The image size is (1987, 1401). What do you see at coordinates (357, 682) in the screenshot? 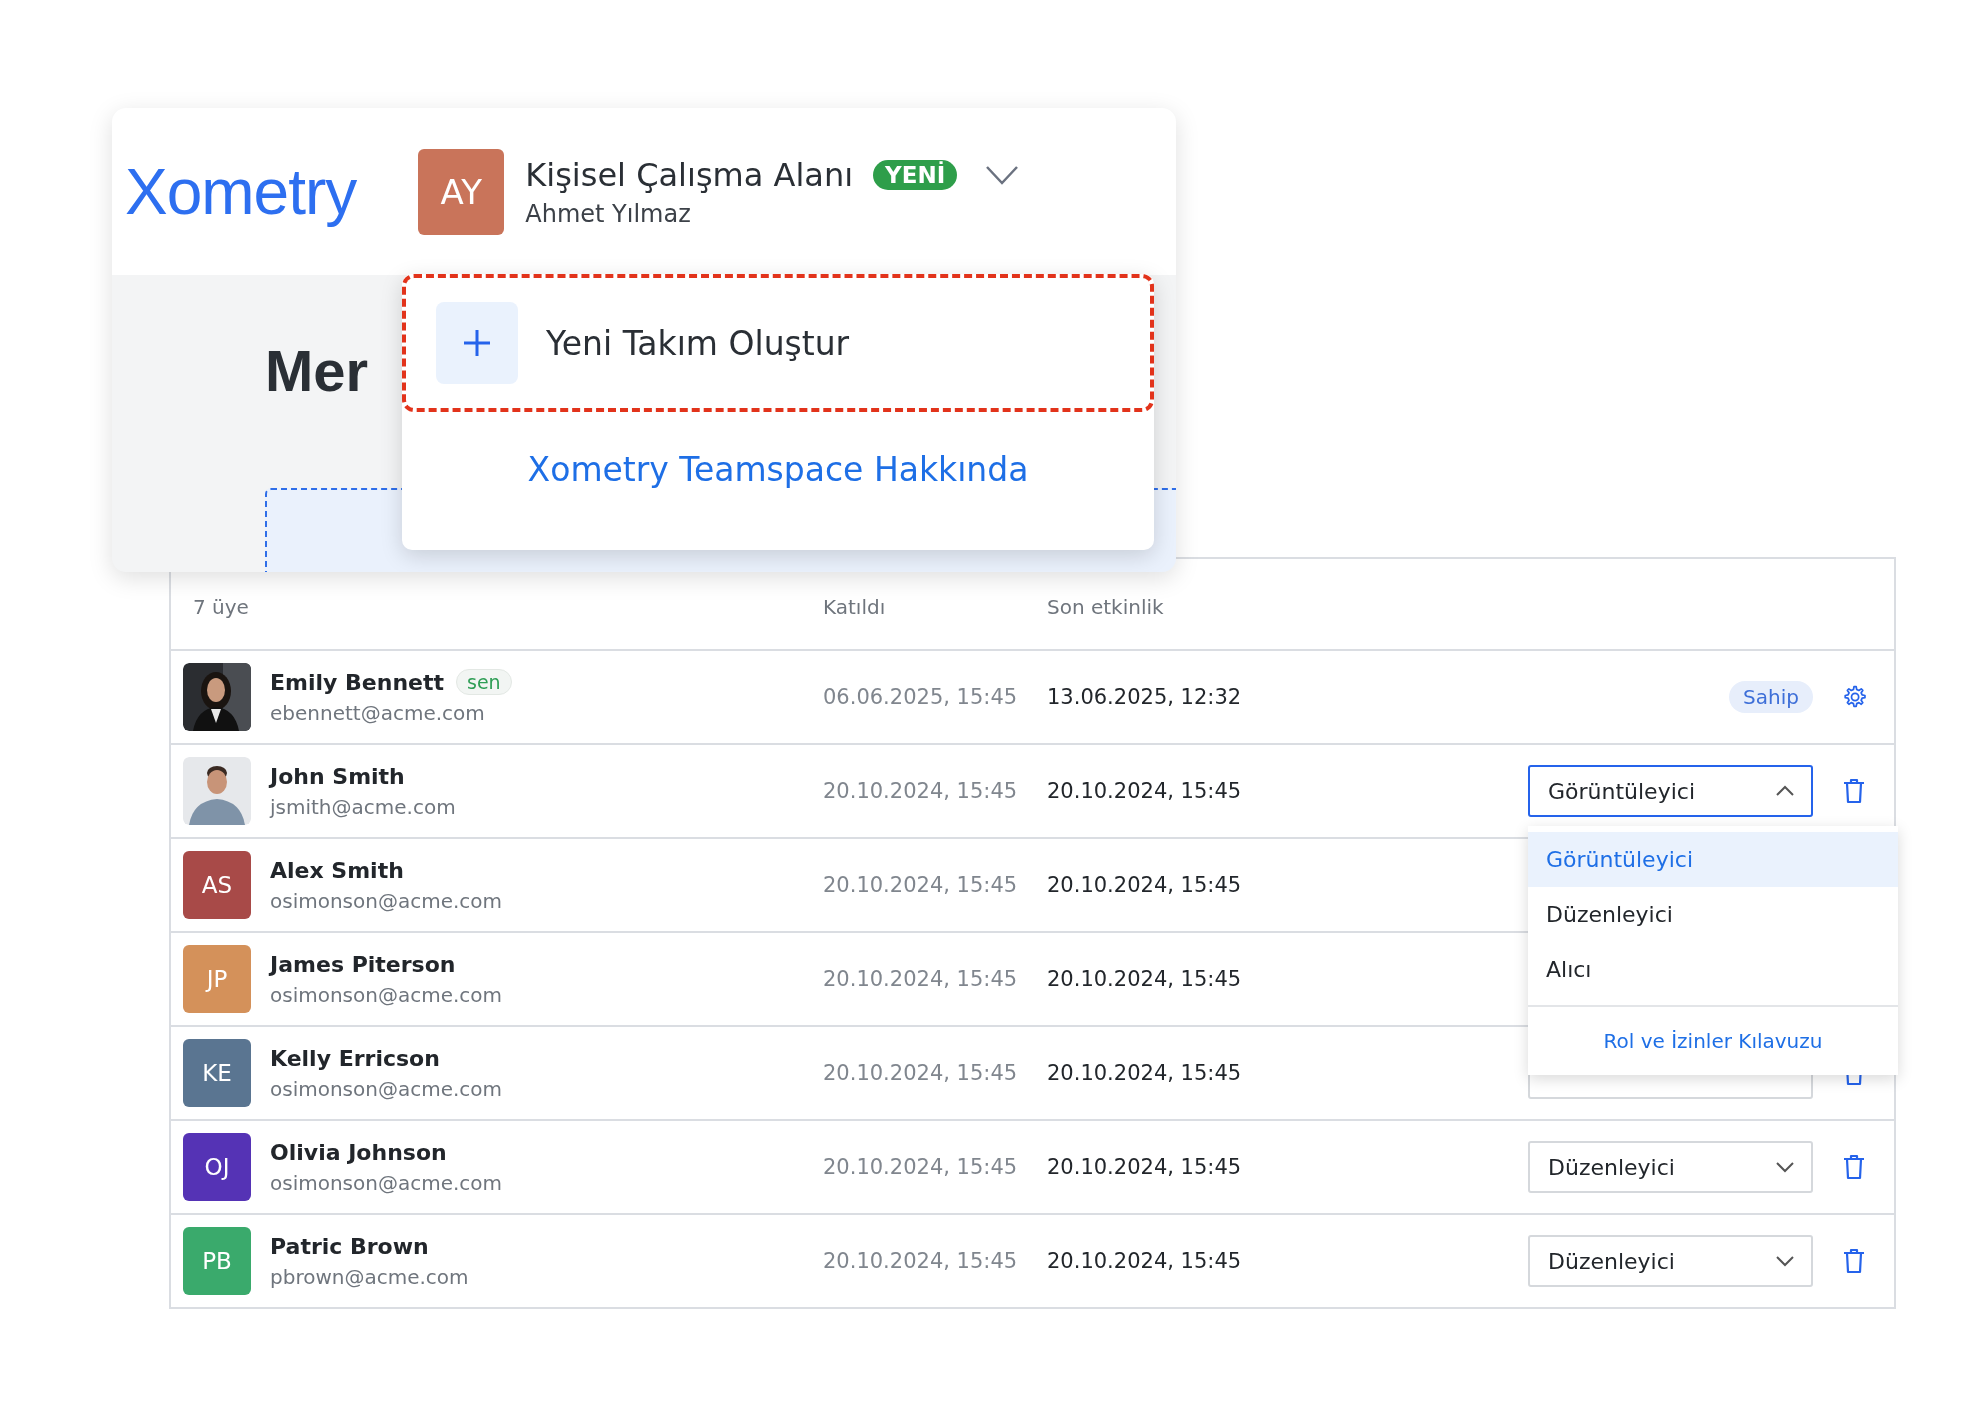
I see `member-name: Emily Bennett` at bounding box center [357, 682].